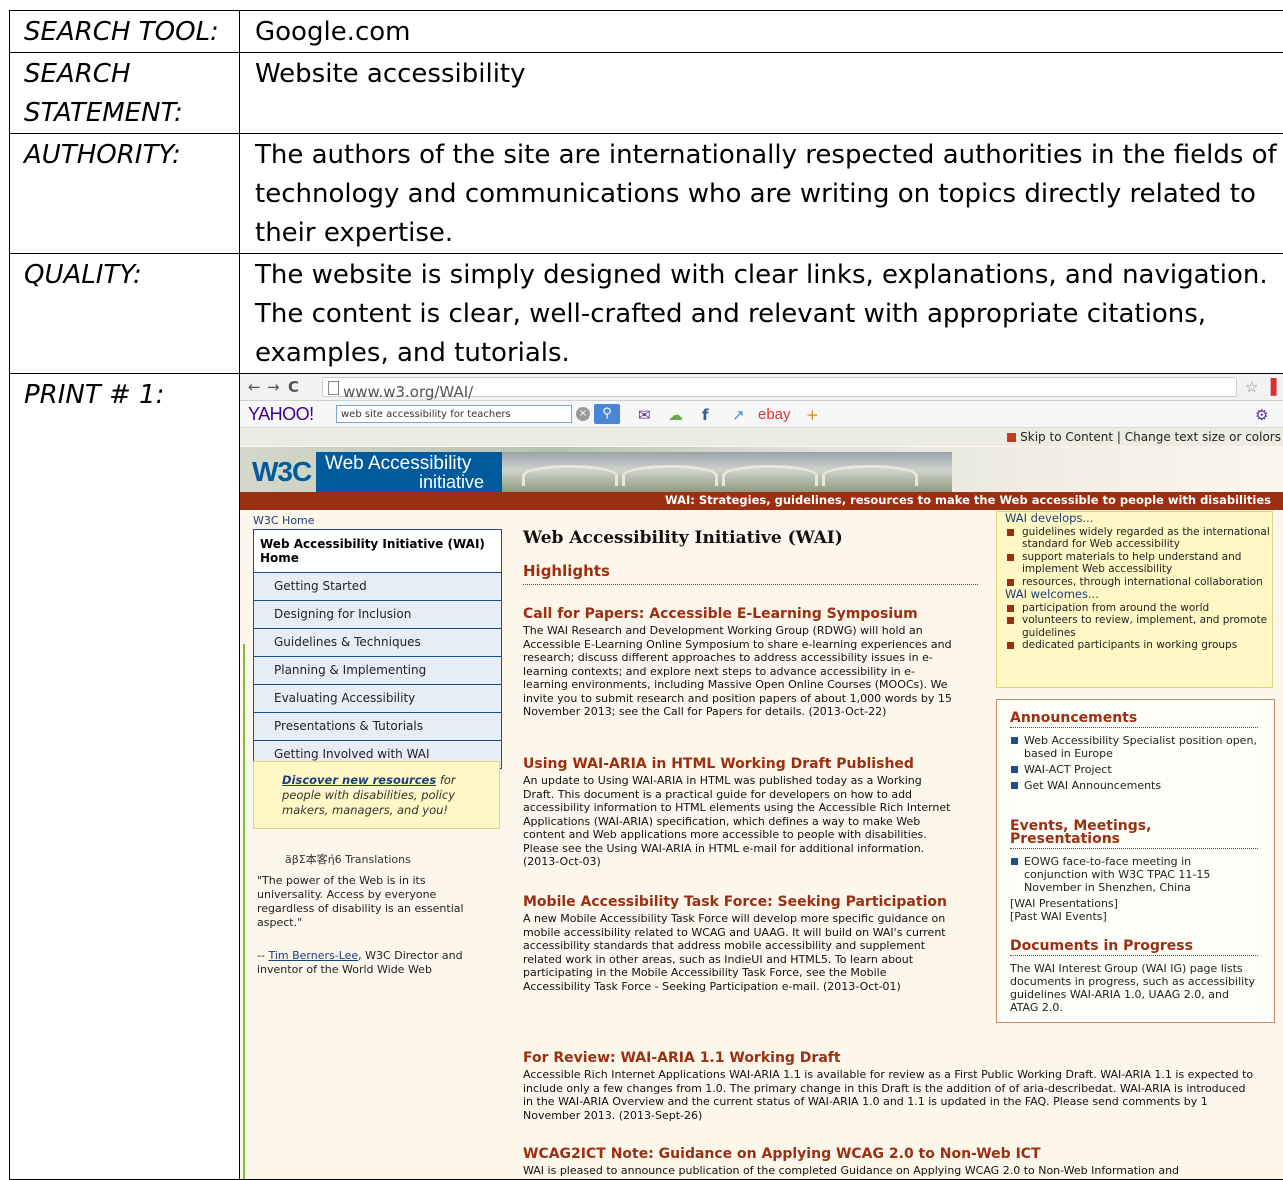  I want to click on finance-icon: ↗, so click(738, 415).